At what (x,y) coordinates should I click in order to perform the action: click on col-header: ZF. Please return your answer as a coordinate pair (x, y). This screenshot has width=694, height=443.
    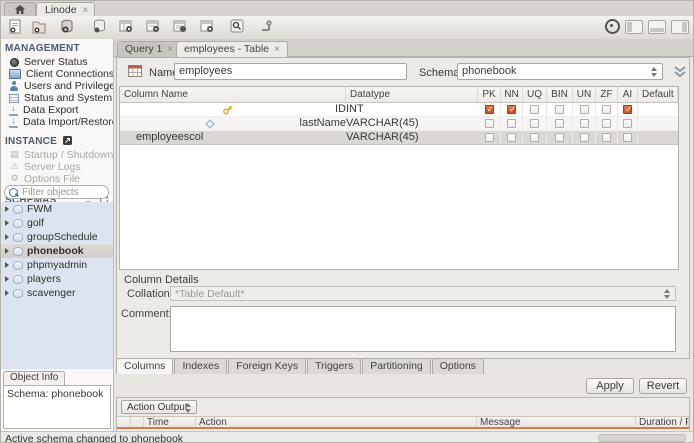
    Looking at the image, I should click on (607, 94).